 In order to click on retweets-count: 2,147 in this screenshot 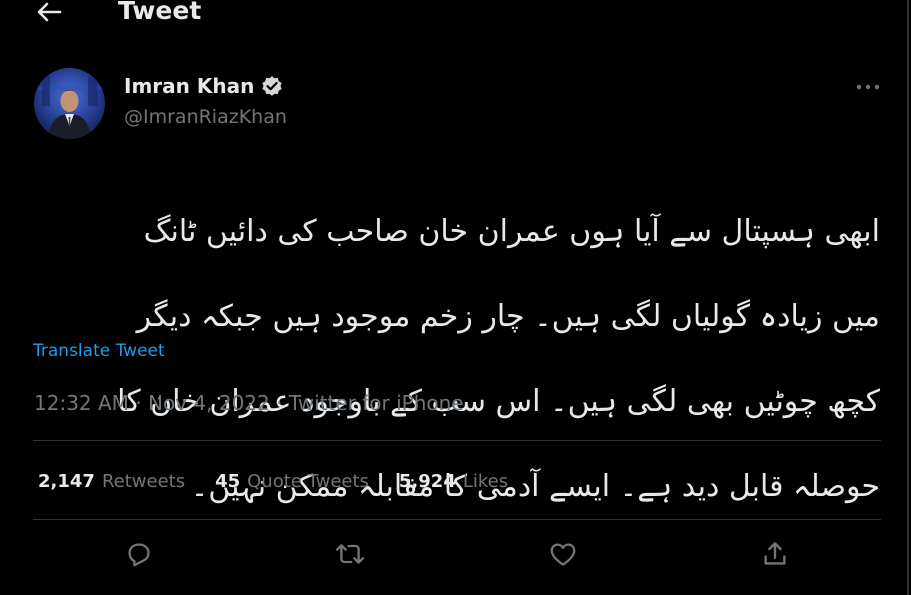, I will do `click(66, 481)`.